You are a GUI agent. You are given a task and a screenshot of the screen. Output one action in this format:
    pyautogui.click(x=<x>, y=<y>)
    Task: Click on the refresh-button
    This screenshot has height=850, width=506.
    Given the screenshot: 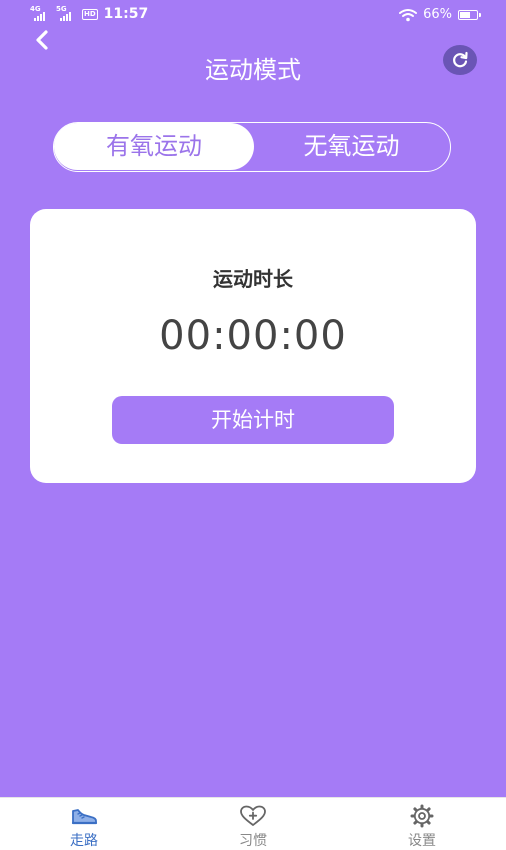 What is the action you would take?
    pyautogui.click(x=460, y=60)
    